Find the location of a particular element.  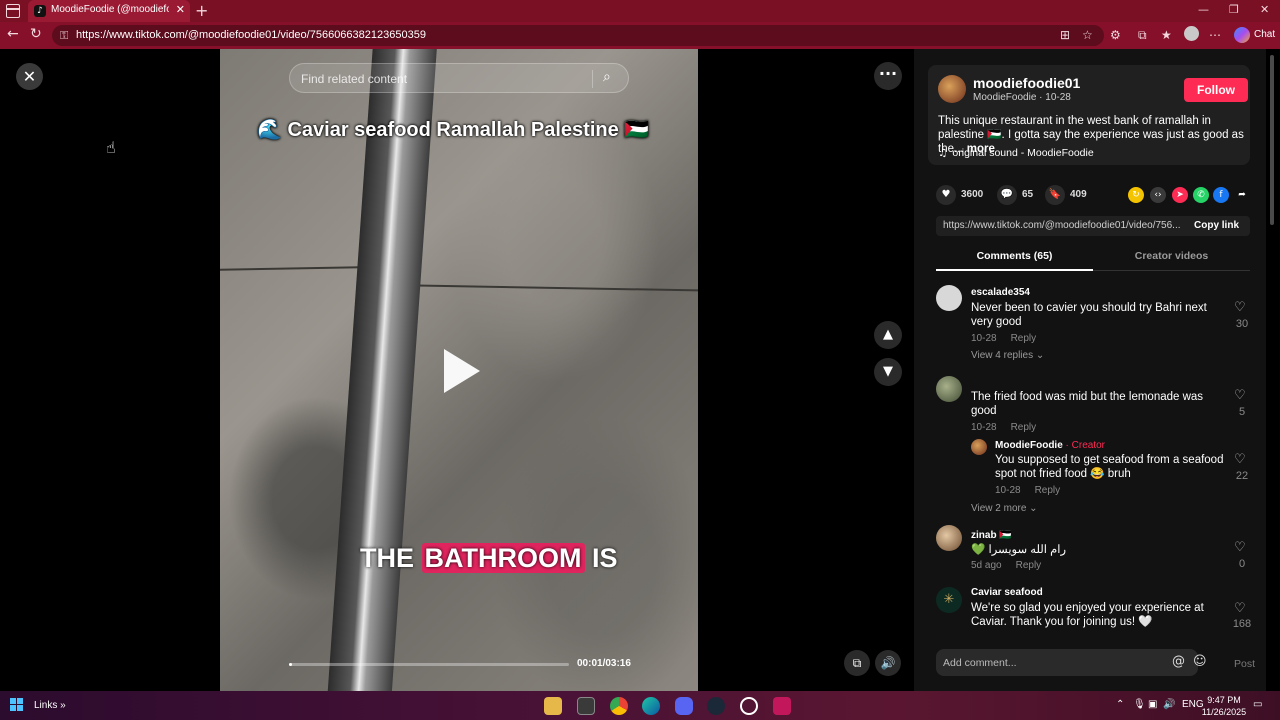

volume-icon: 🔊 is located at coordinates (888, 663).